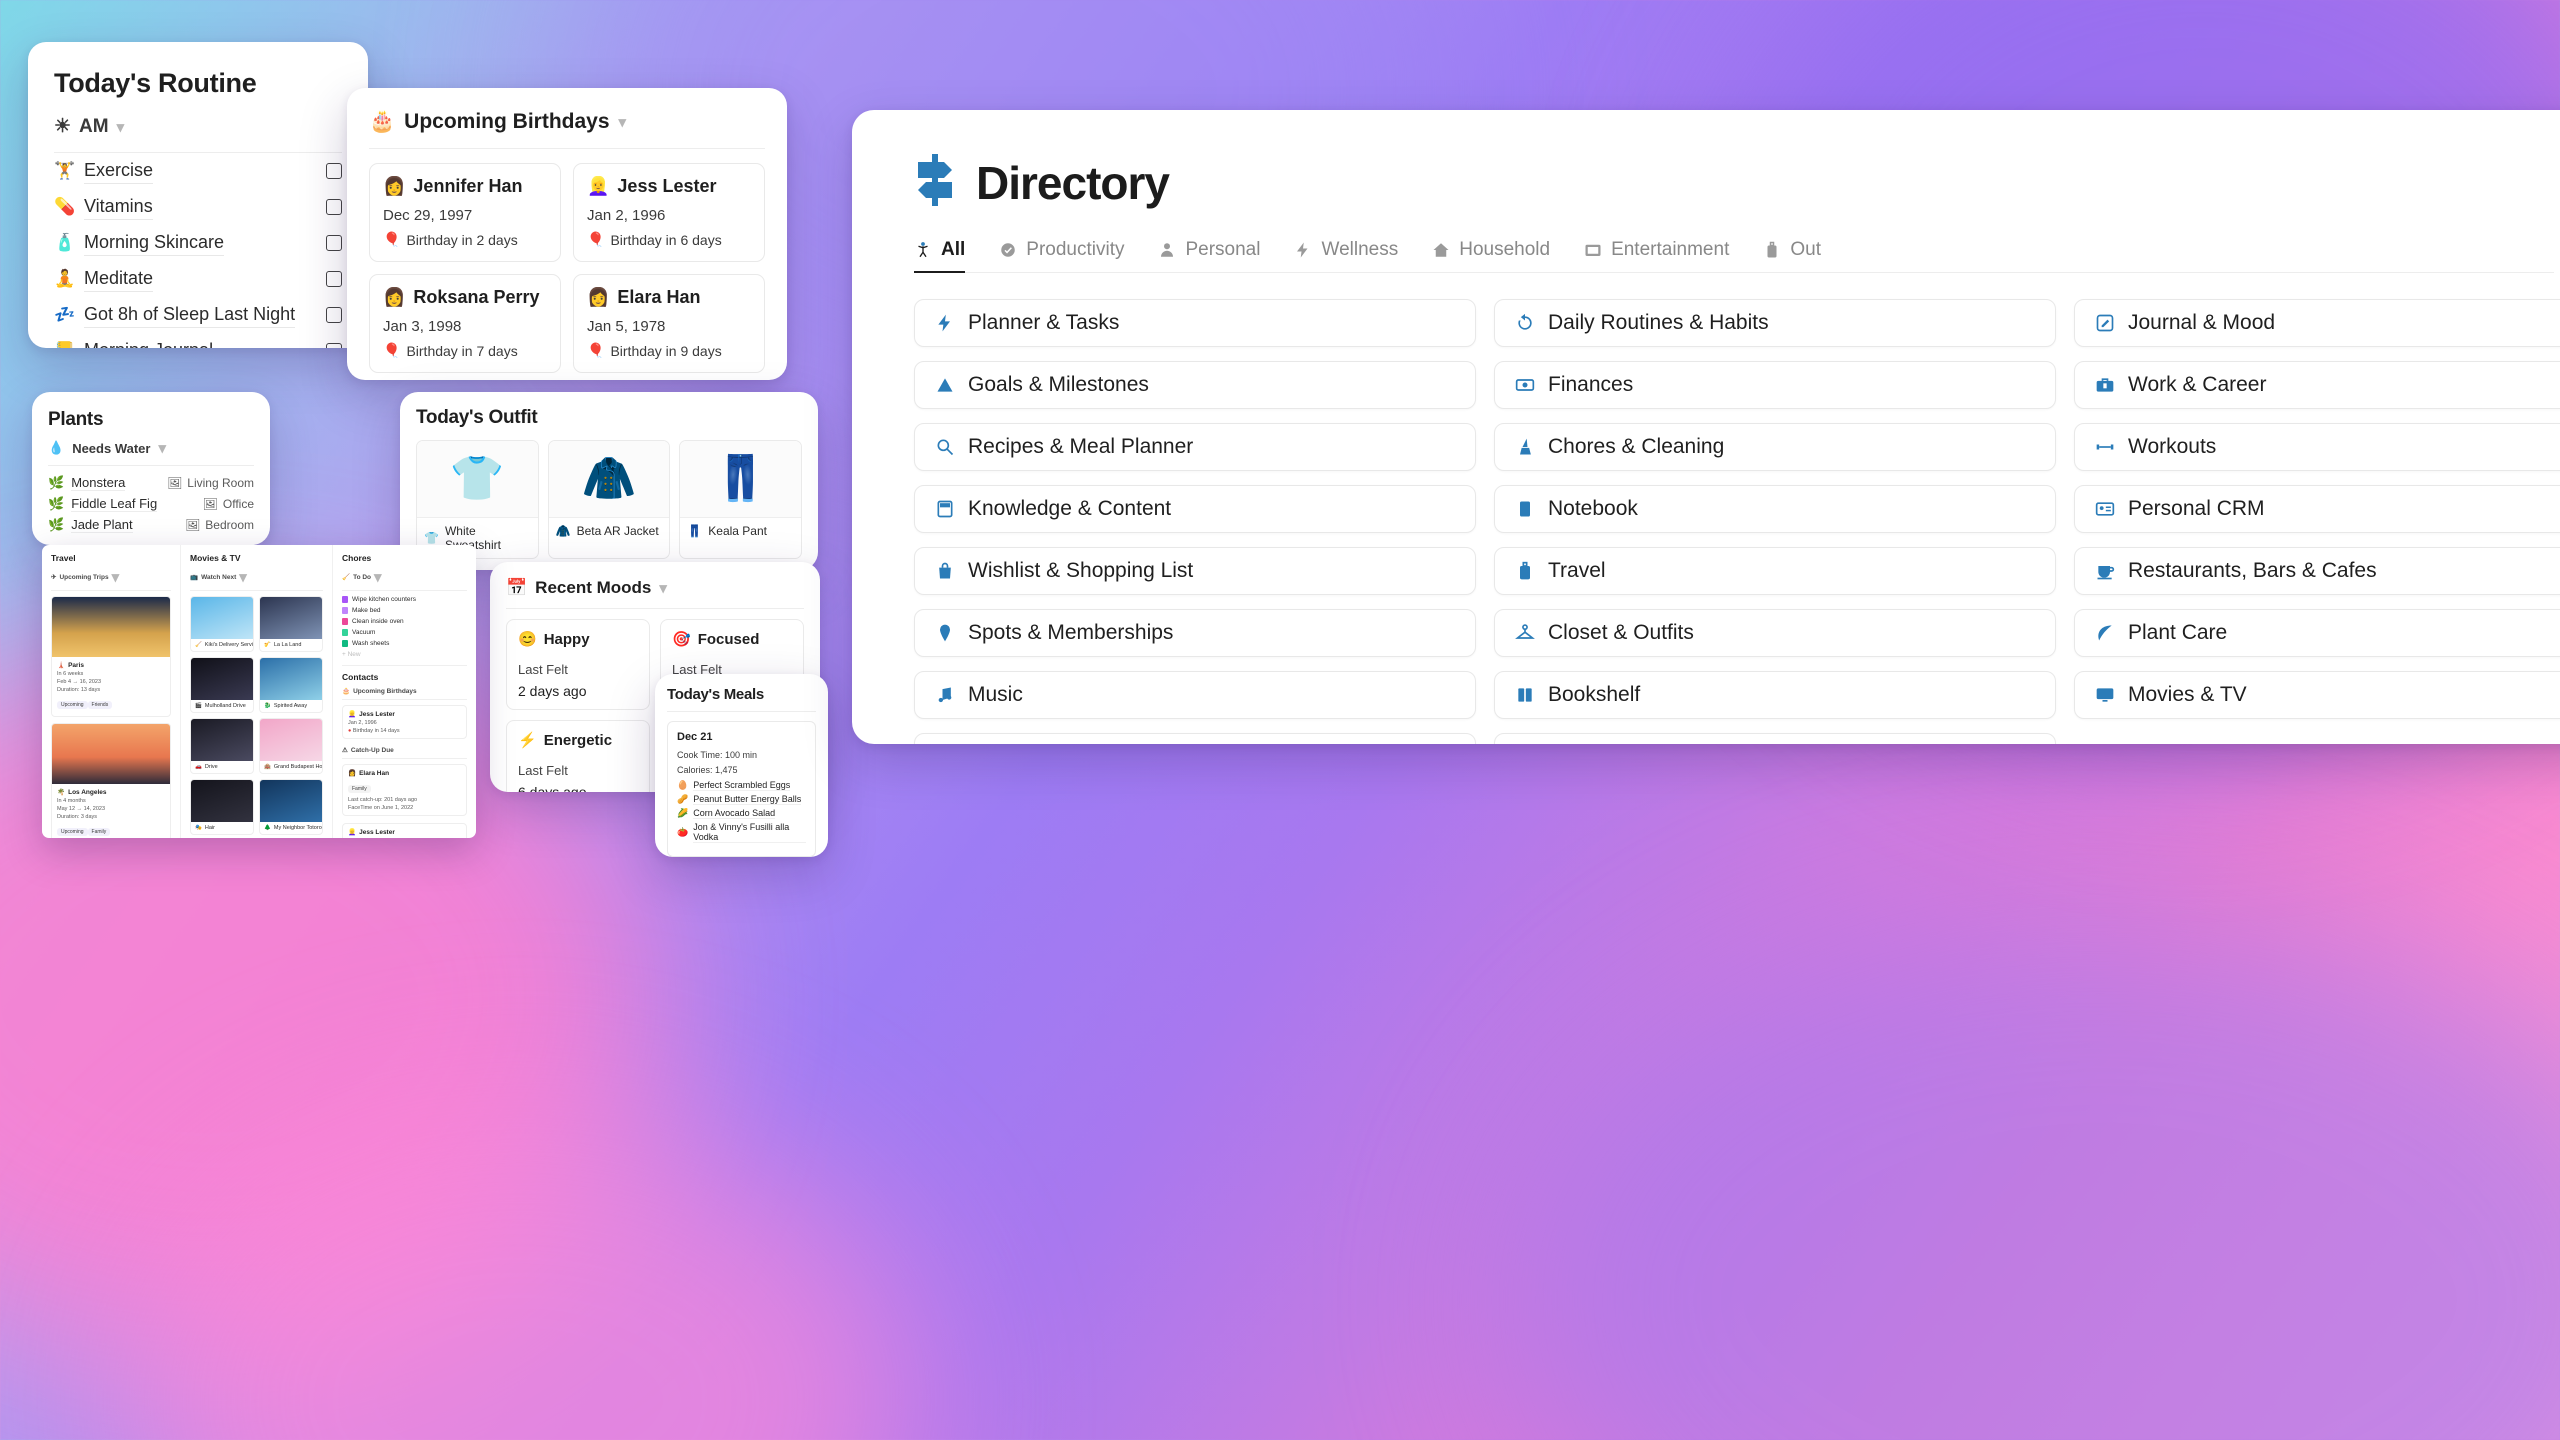  Describe the element at coordinates (175, 482) in the screenshot. I see `sofa-icon: 🖼` at that location.